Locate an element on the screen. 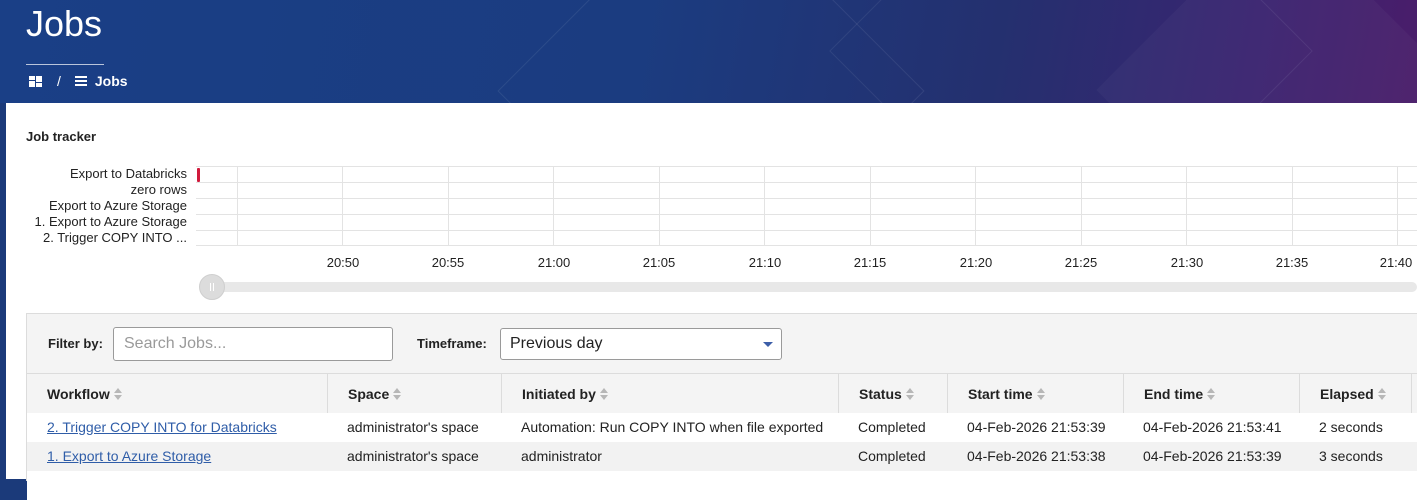 This screenshot has height=500, width=1417. page-title: Jobs is located at coordinates (64, 23).